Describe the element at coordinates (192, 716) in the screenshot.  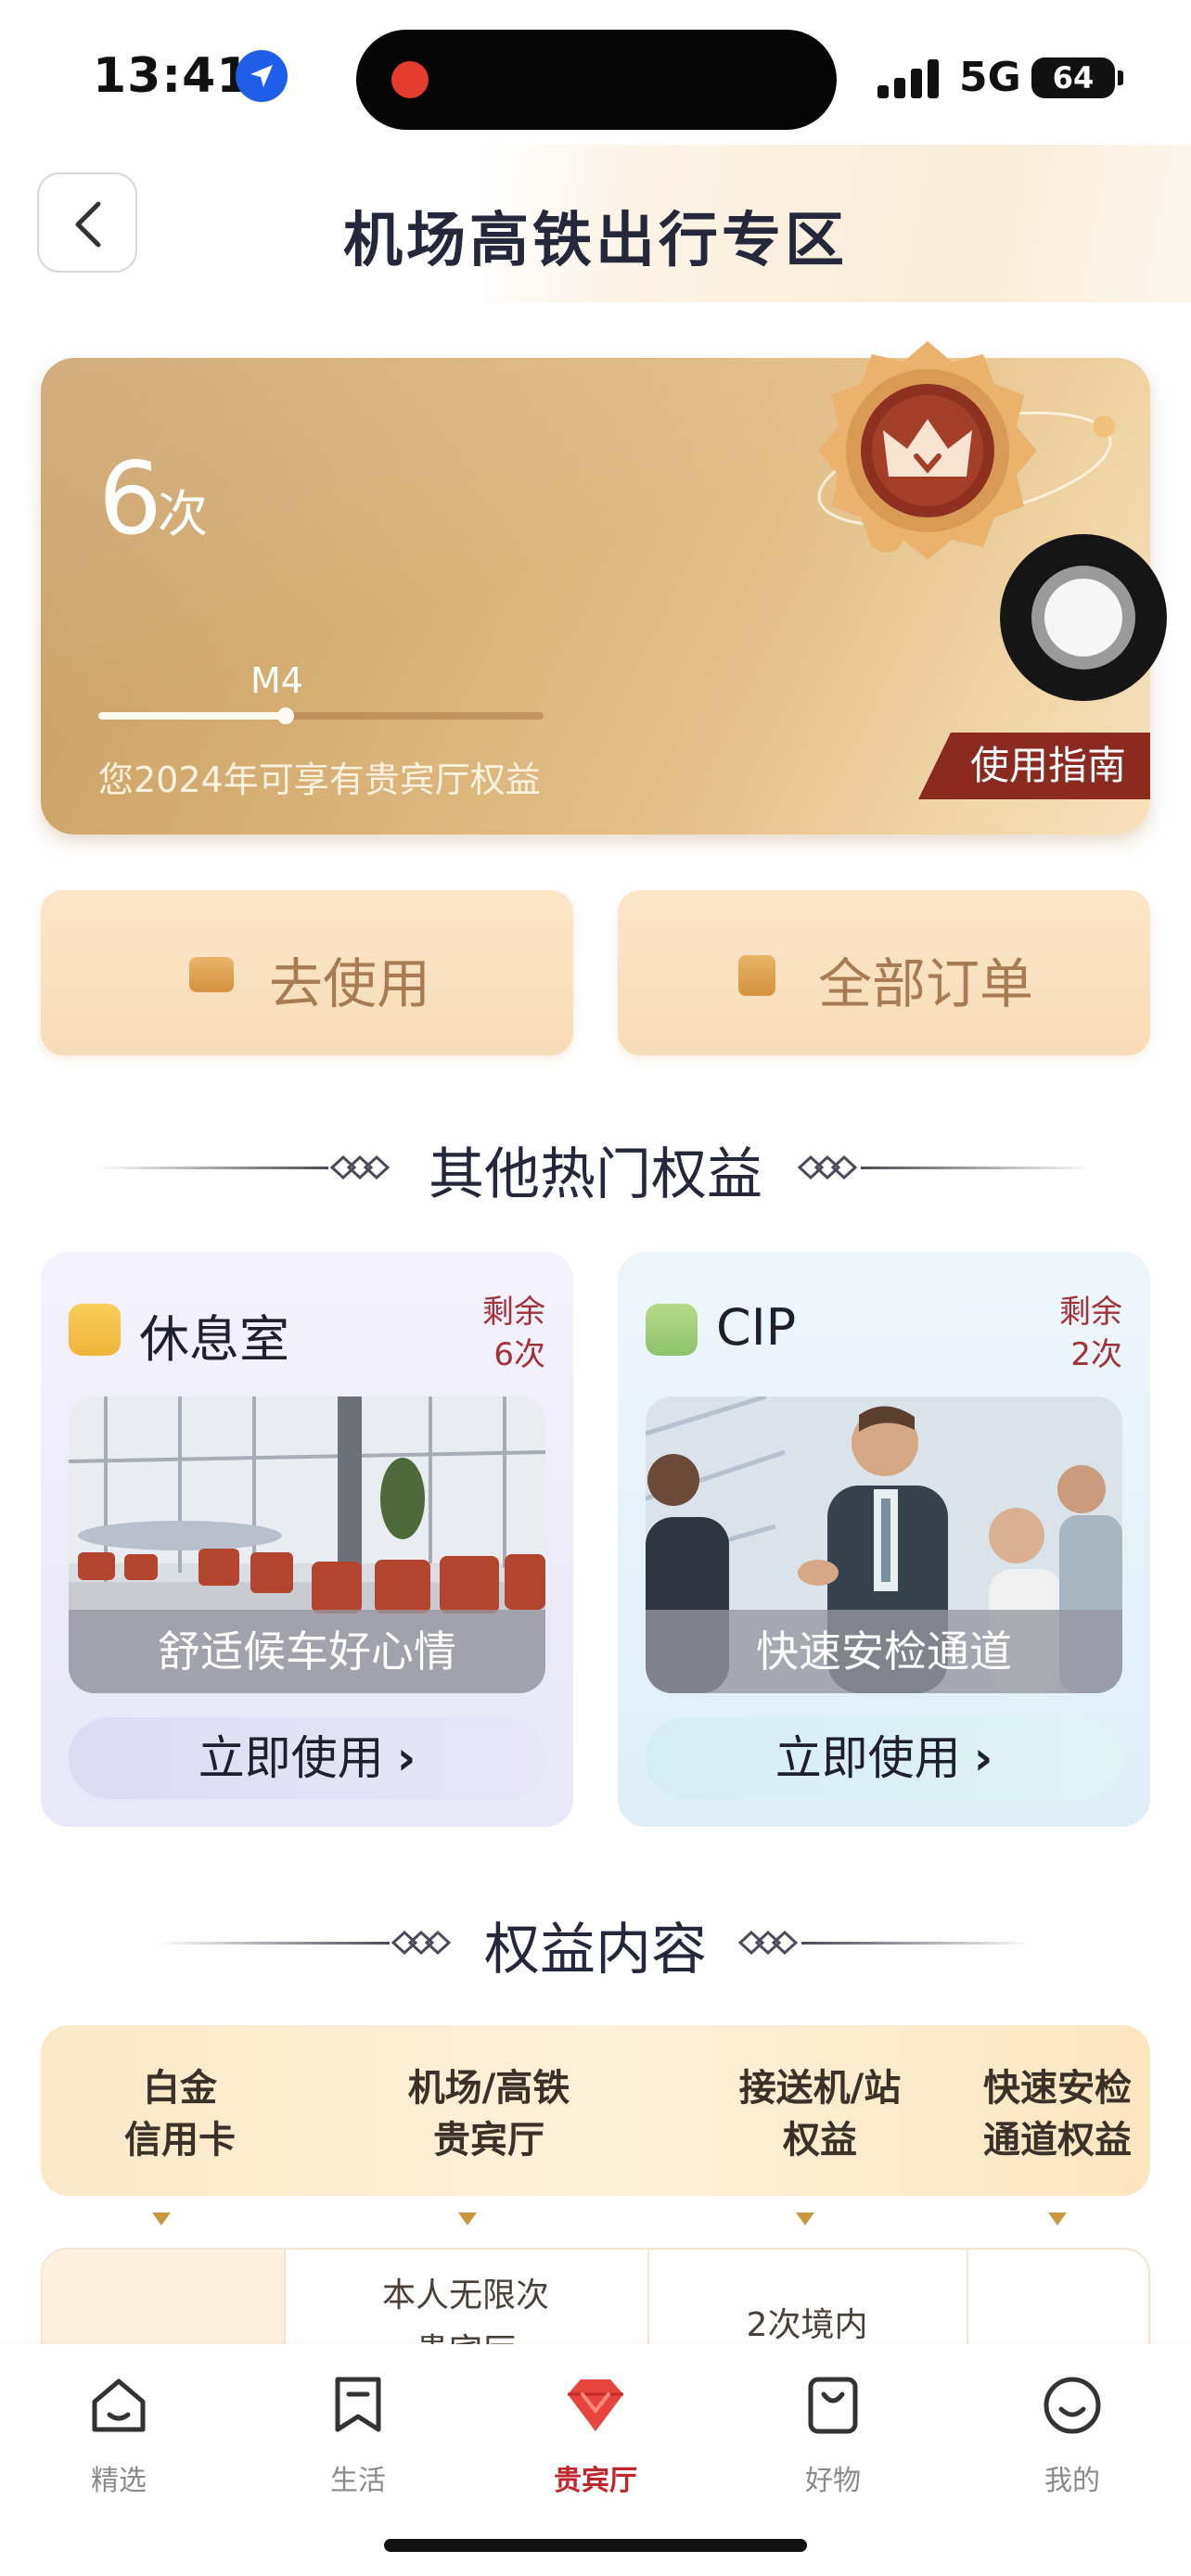
I see `level-progress-fill` at that location.